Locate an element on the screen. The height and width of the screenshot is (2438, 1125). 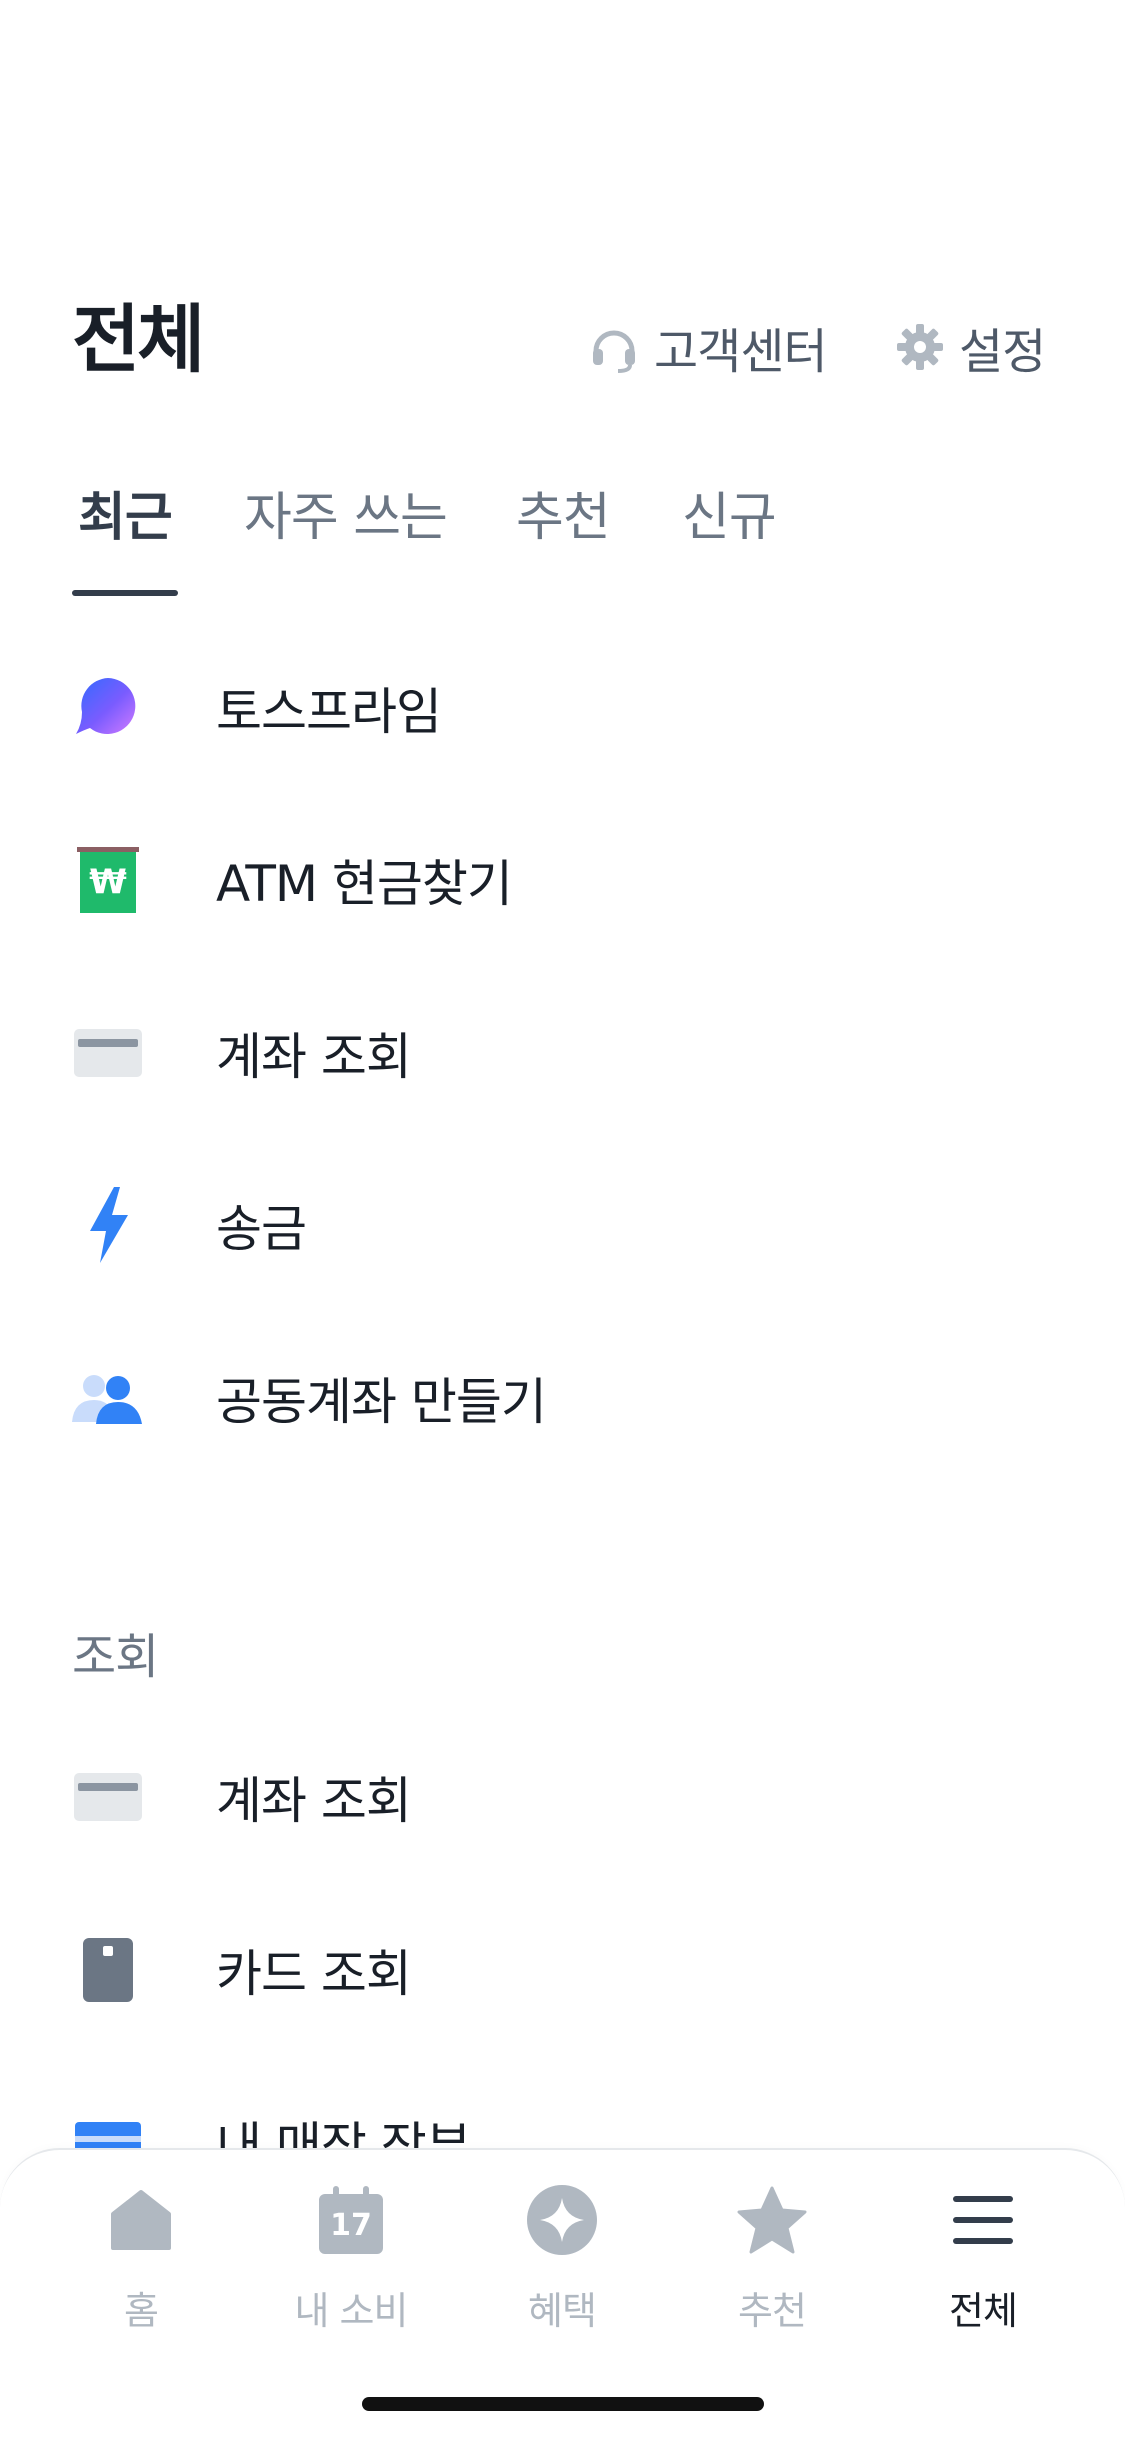
header: 전체 고객센터 설정 is located at coordinates (562, 345).